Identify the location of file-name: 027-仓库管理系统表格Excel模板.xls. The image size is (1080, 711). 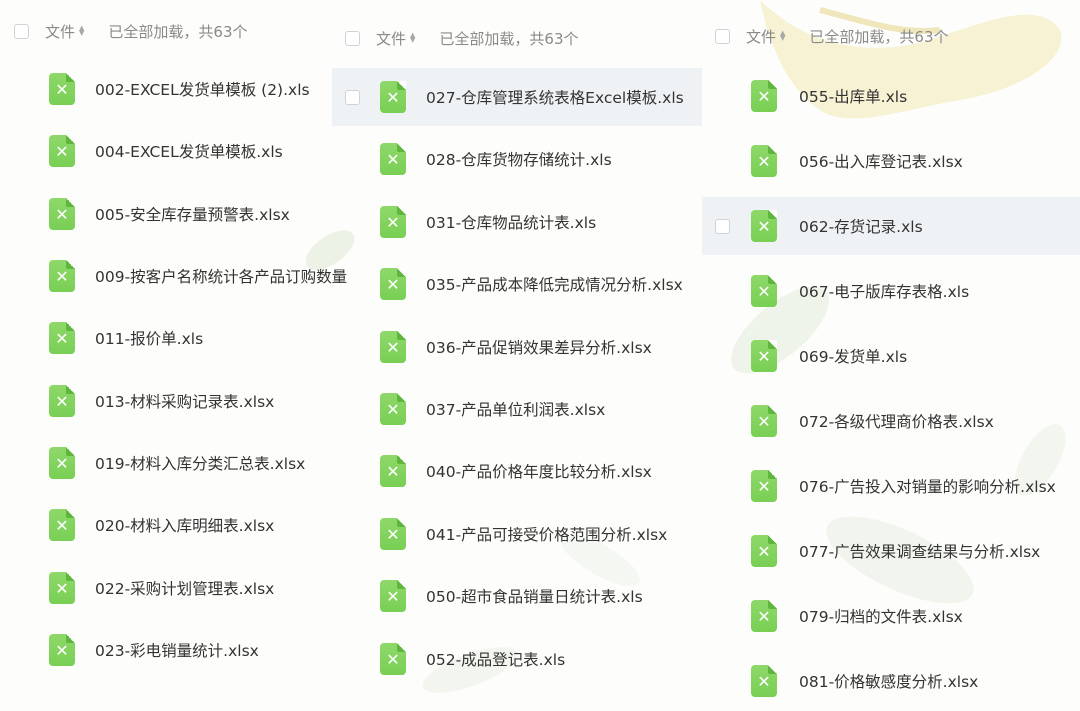
(555, 98).